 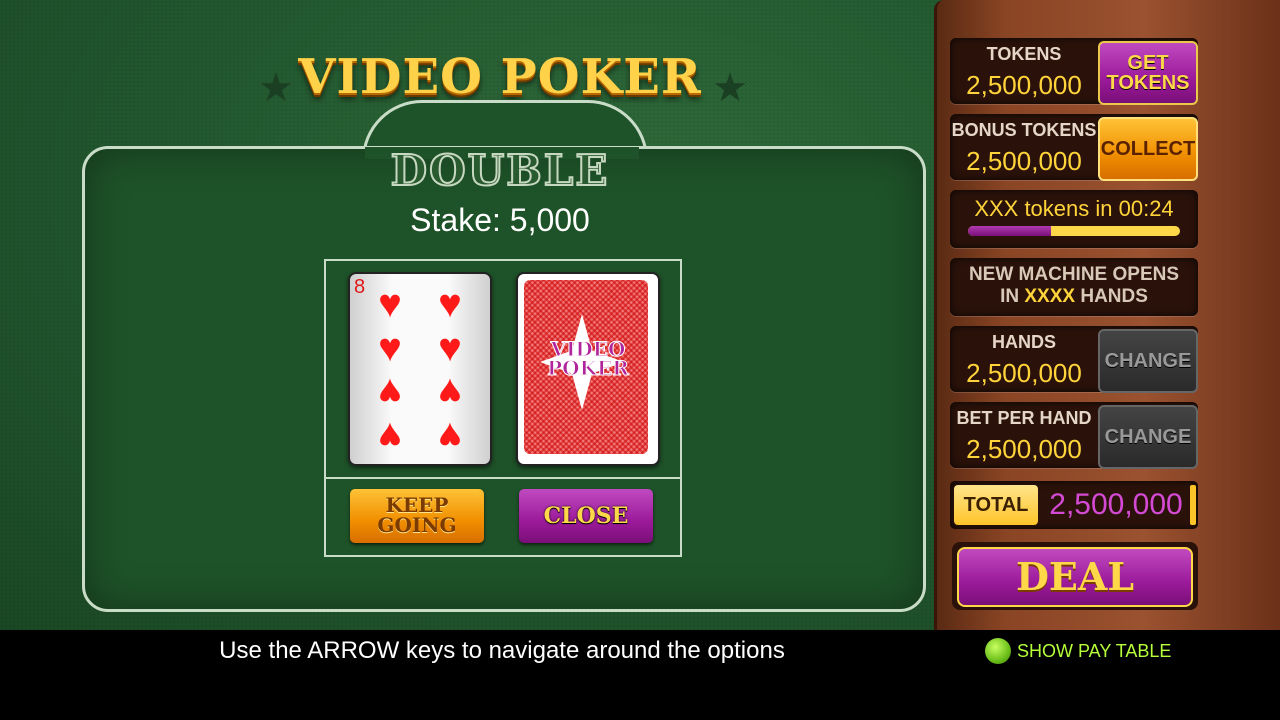 I want to click on total-slot: TOTAL 2,500,000, so click(x=1074, y=505).